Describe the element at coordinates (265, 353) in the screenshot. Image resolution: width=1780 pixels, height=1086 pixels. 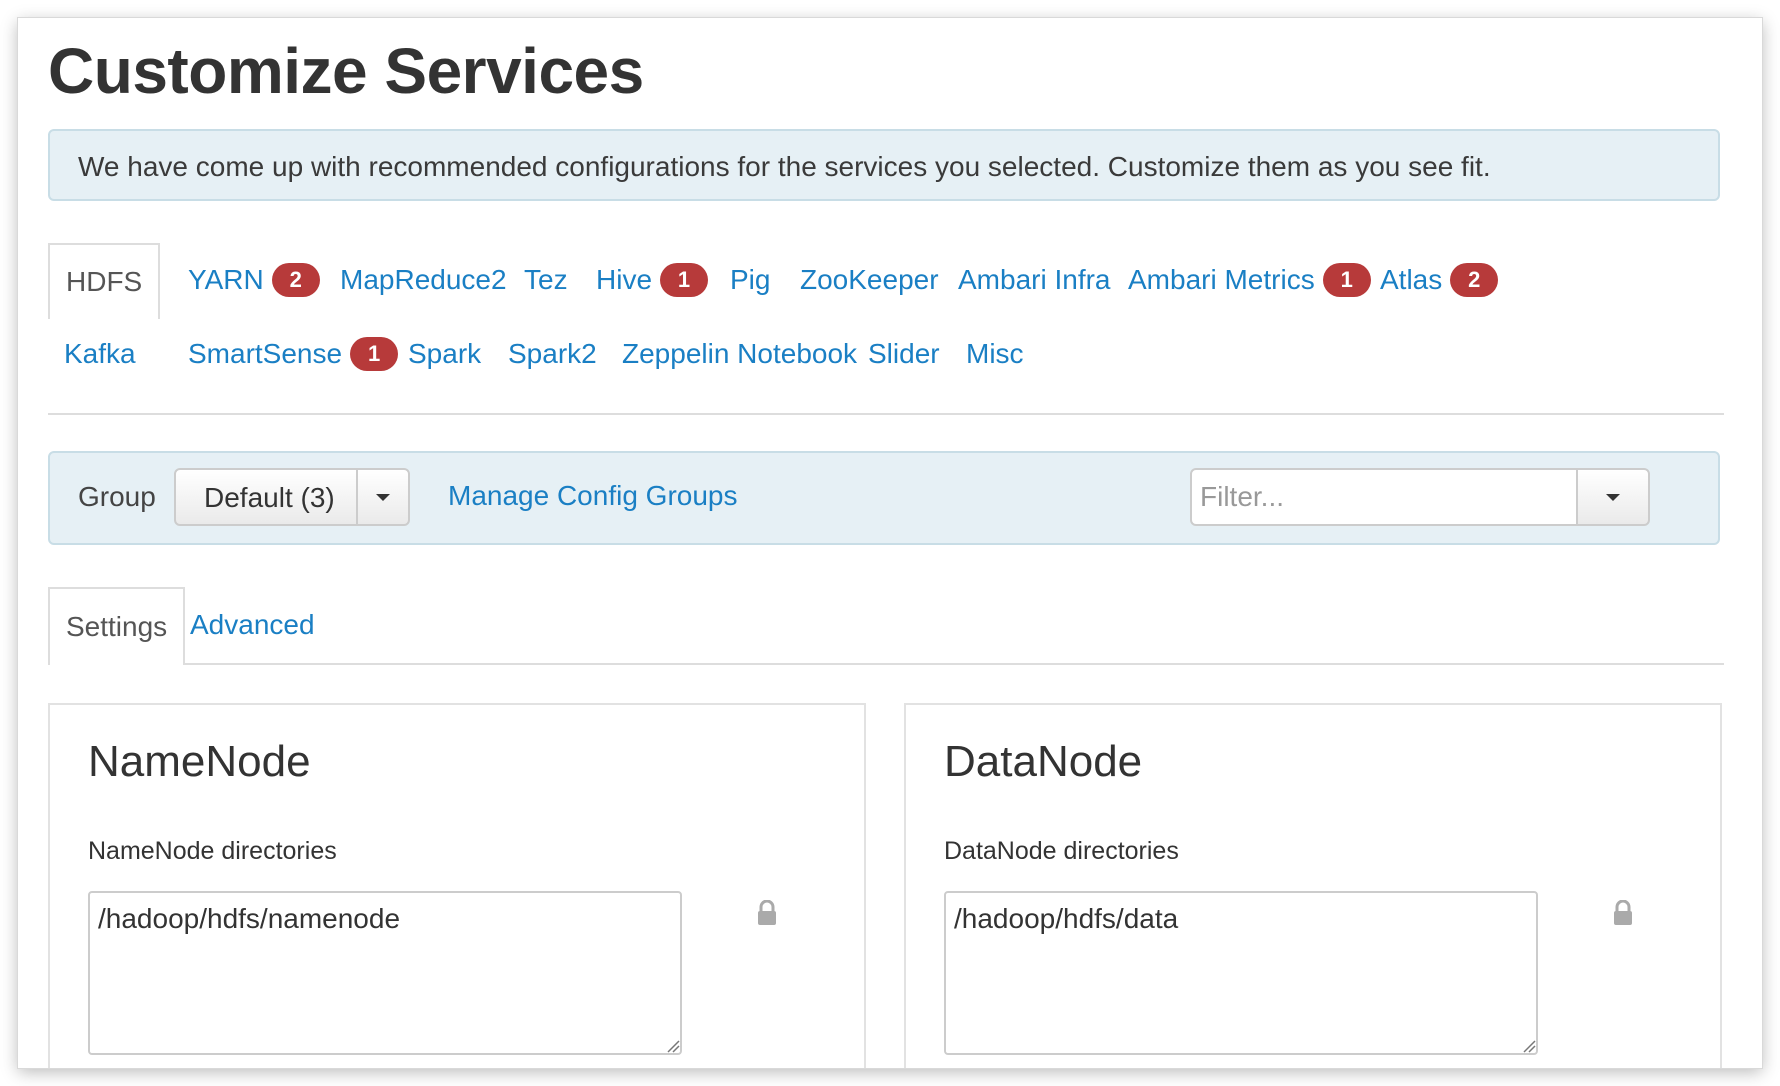
I see `tab-label: SmartSense` at that location.